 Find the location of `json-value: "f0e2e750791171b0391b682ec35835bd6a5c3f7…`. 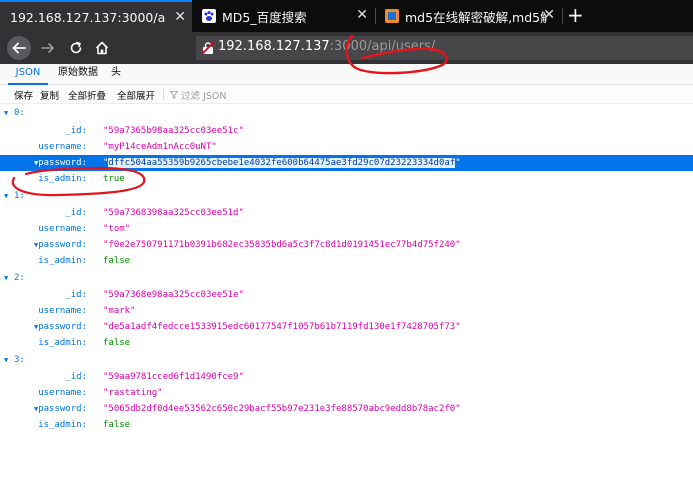

json-value: "f0e2e750791171b0391b682ec35835bd6a5c3f7… is located at coordinates (282, 245).